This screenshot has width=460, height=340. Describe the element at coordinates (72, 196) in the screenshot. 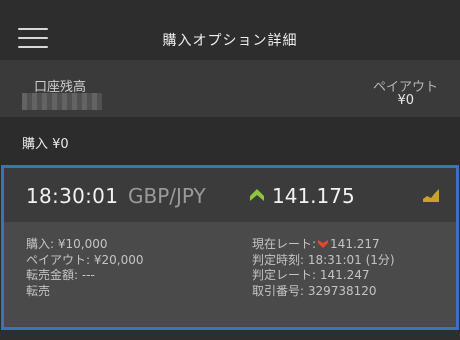

I see `option-time: 18:30:01` at that location.